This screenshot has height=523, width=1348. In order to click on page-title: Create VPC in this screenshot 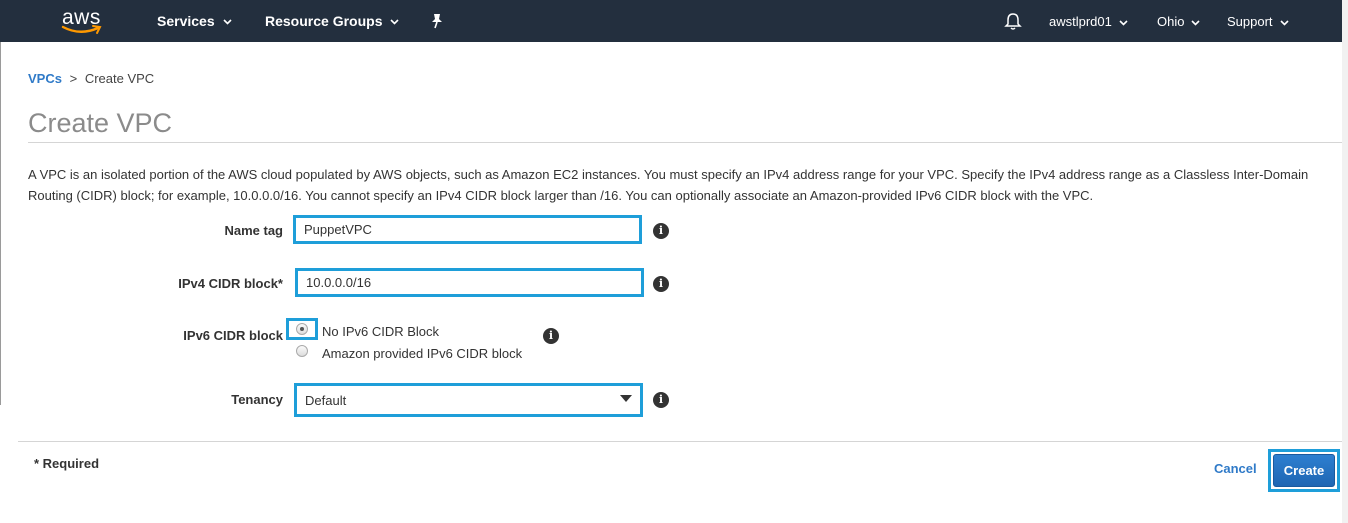, I will do `click(100, 123)`.